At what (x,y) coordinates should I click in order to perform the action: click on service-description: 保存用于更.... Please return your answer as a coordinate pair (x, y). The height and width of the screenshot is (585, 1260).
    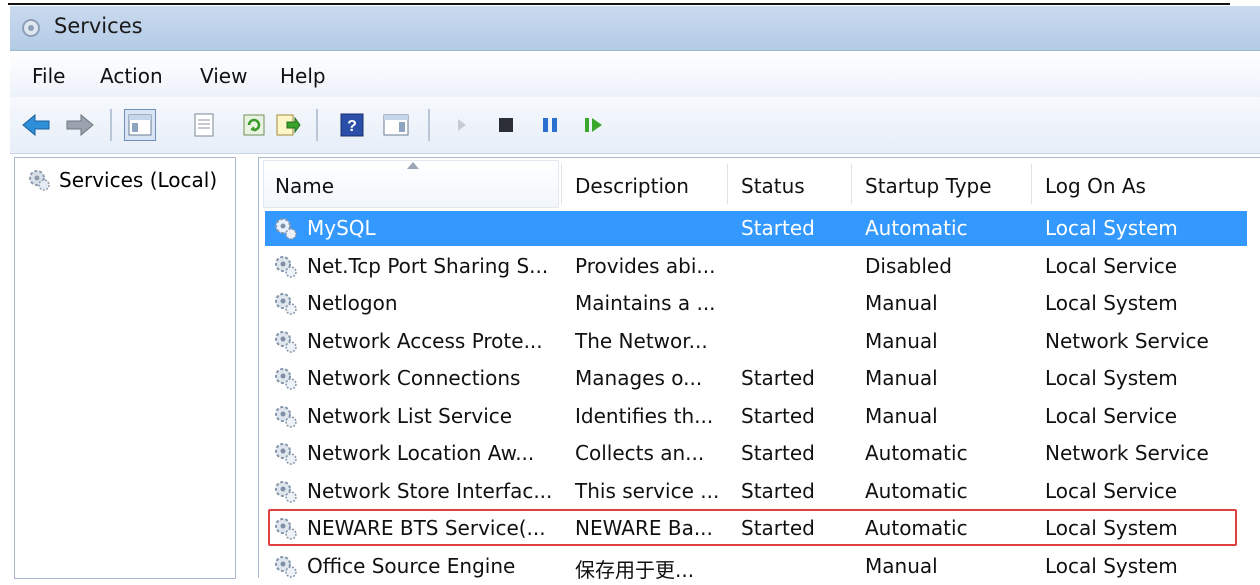
    Looking at the image, I should click on (635, 569).